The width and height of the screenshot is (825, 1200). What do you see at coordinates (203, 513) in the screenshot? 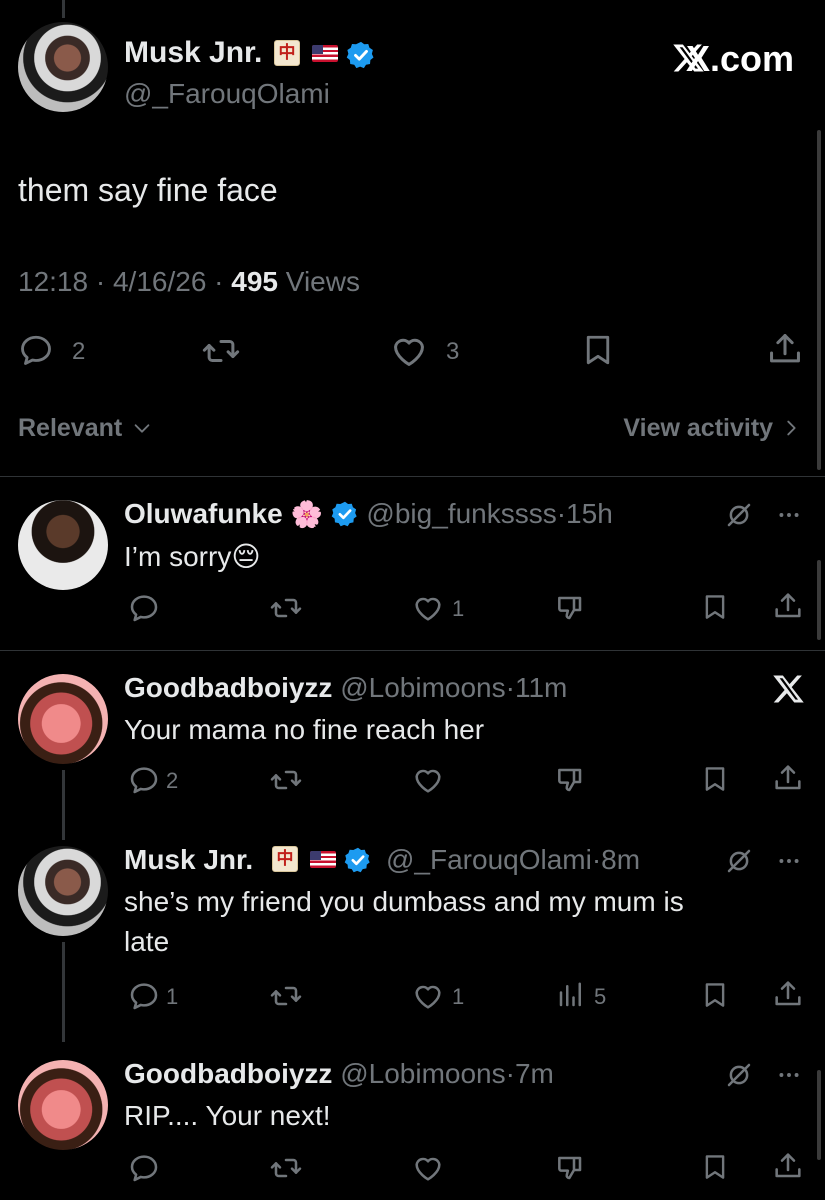
I see `reply-author-name: Oluwafunke` at bounding box center [203, 513].